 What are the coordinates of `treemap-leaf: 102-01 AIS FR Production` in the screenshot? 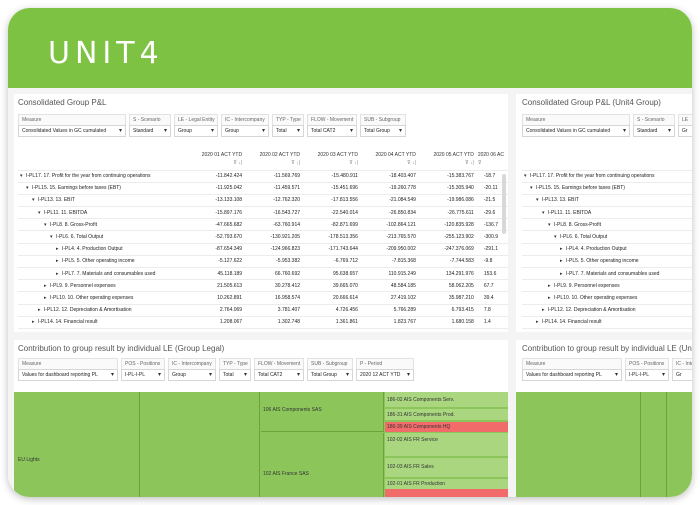 It's located at (446, 484).